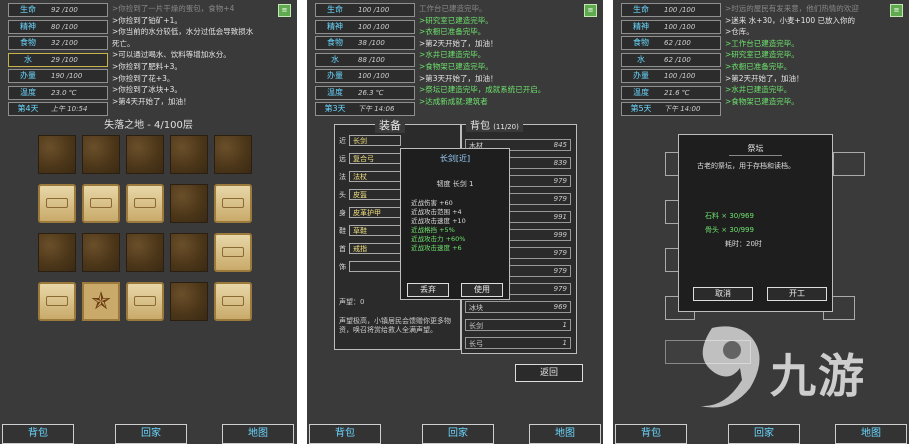  I want to click on stat-day: 第4天 上午 10:54, so click(58, 109).